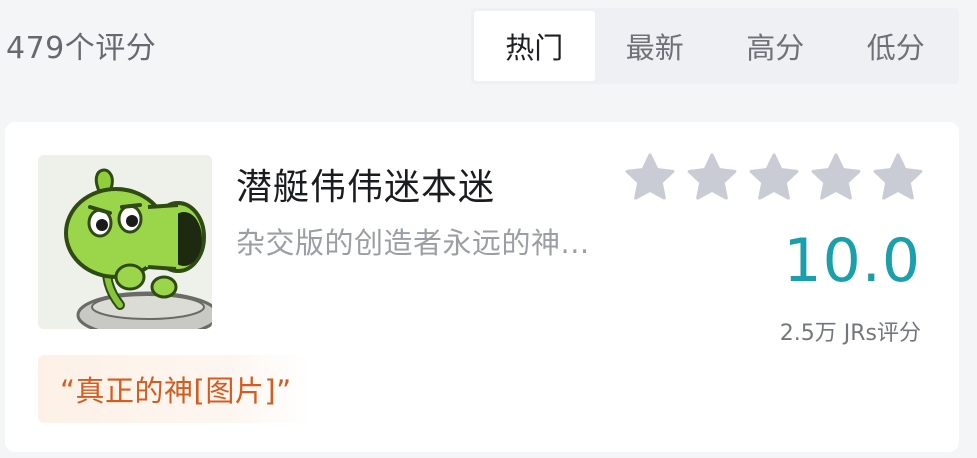 The image size is (977, 458). I want to click on tab-low-score: 低分, so click(896, 46).